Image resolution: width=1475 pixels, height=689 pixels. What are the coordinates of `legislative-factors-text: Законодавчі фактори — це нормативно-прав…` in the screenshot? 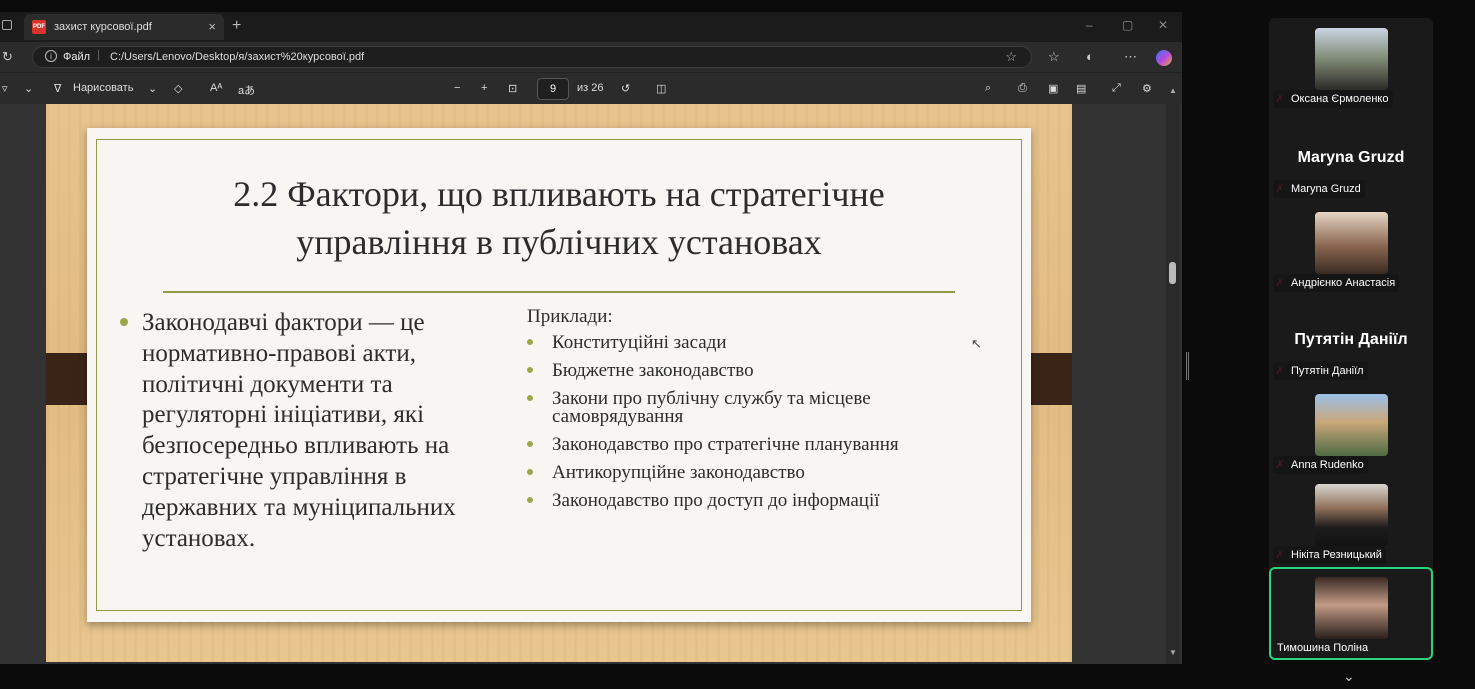 It's located at (299, 430).